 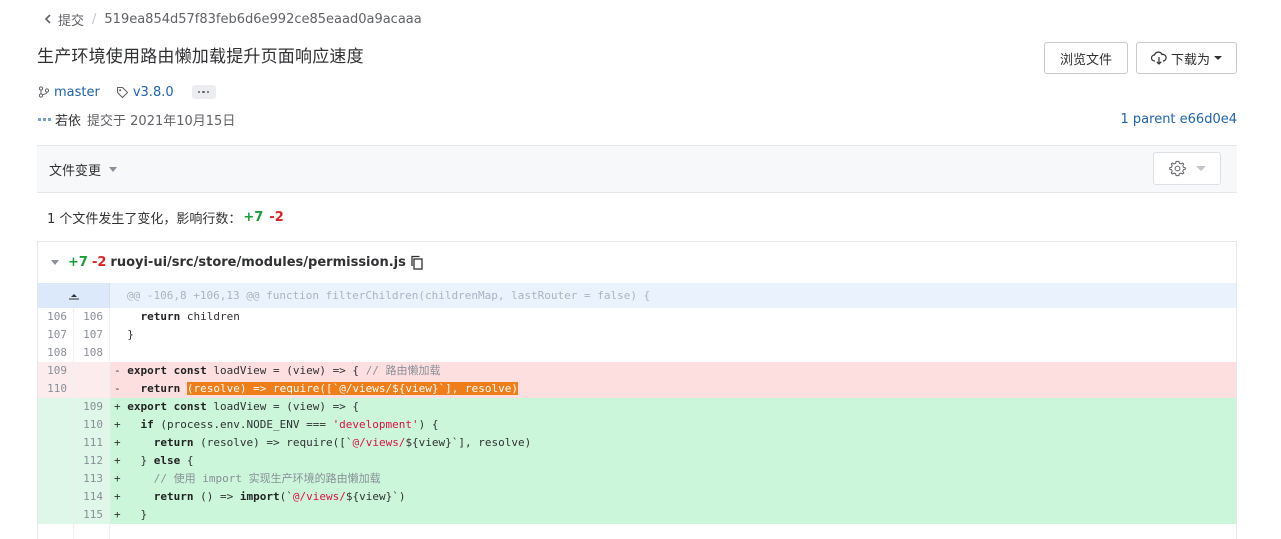 I want to click on summary-additions: +7, so click(x=253, y=217).